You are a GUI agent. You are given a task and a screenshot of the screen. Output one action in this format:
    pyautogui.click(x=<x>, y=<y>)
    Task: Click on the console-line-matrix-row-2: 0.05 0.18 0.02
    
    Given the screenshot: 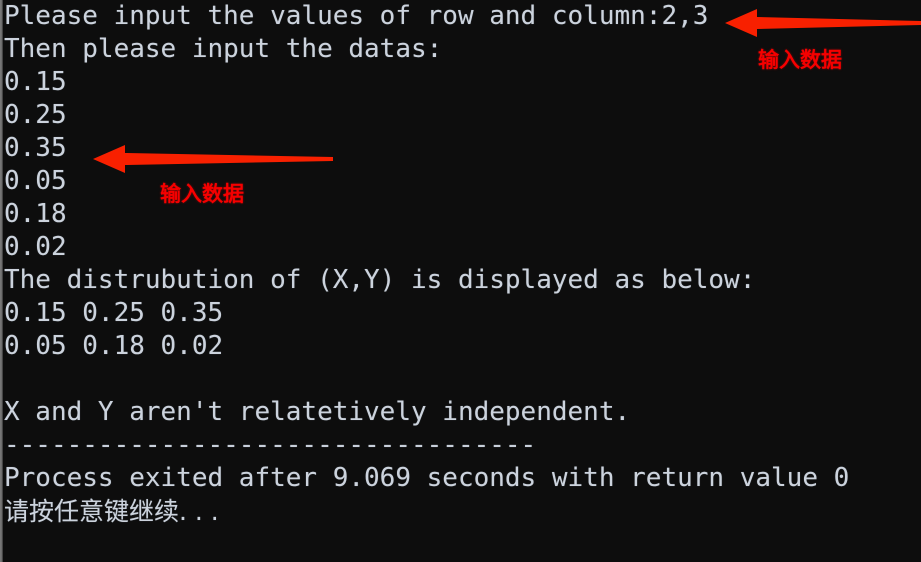 What is the action you would take?
    pyautogui.click(x=114, y=346)
    